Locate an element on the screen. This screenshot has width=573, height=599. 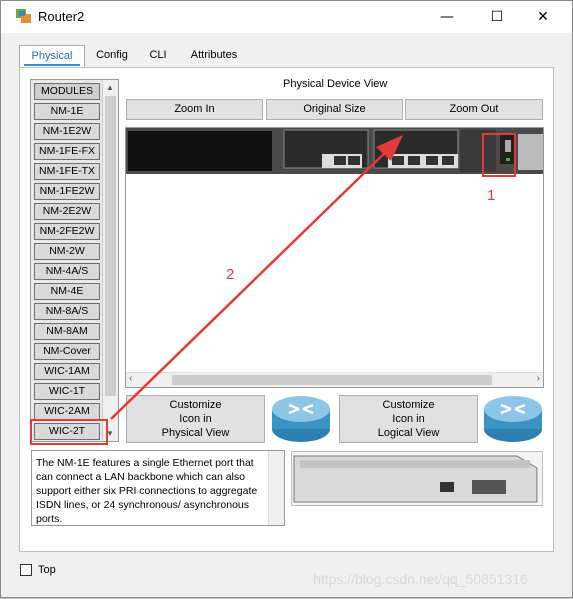
watermark-text: https://blog.csdn.net/qq_50851316 is located at coordinates (420, 579).